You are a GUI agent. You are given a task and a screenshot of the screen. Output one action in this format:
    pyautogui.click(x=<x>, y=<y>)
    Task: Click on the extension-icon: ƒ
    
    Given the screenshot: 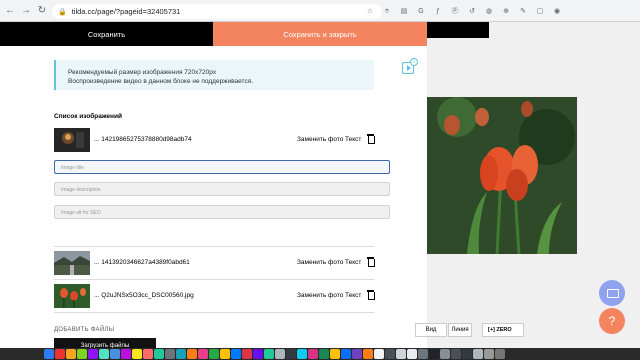 What is the action you would take?
    pyautogui.click(x=438, y=12)
    